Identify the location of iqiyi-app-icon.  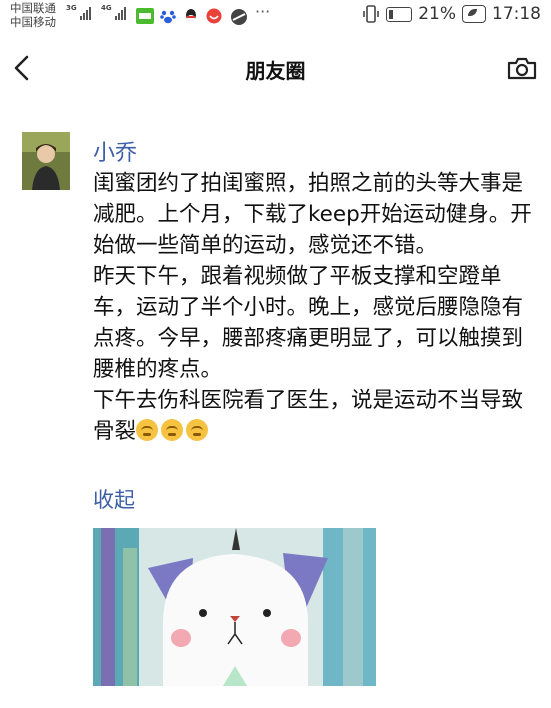
(145, 16).